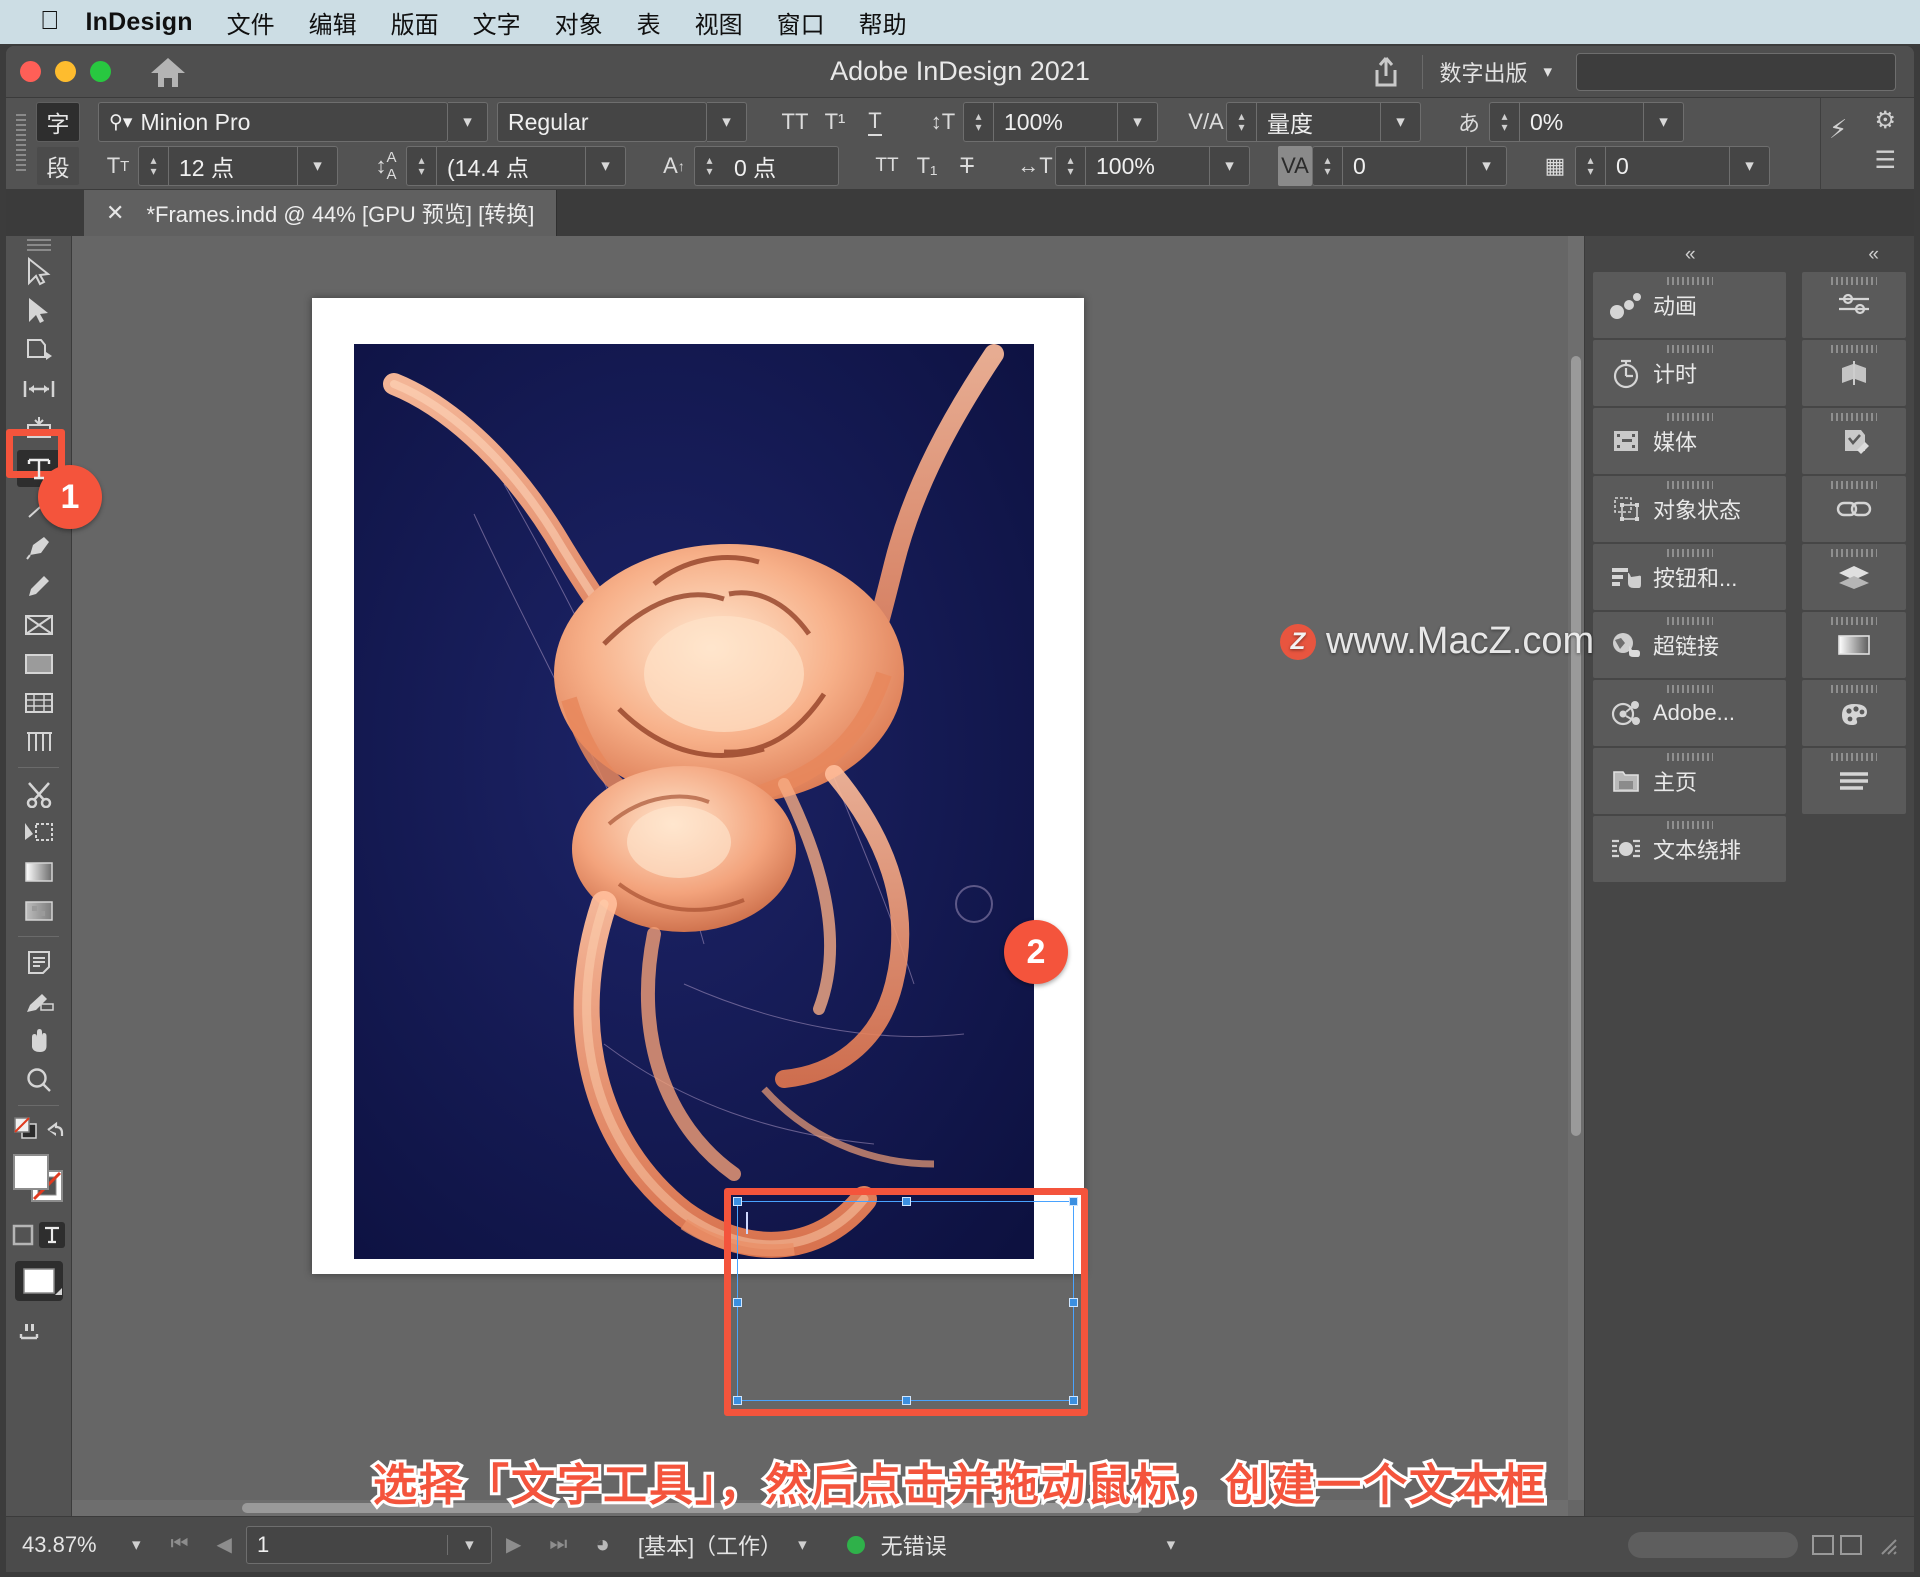  I want to click on font-style-field: Regular ▾, so click(622, 122).